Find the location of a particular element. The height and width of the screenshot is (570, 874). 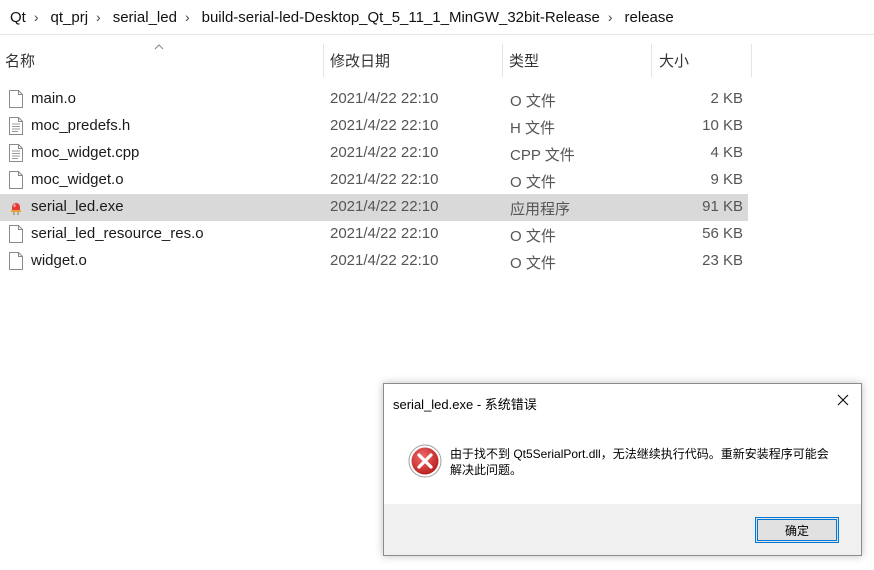

file-name: widget.o is located at coordinates (59, 260).